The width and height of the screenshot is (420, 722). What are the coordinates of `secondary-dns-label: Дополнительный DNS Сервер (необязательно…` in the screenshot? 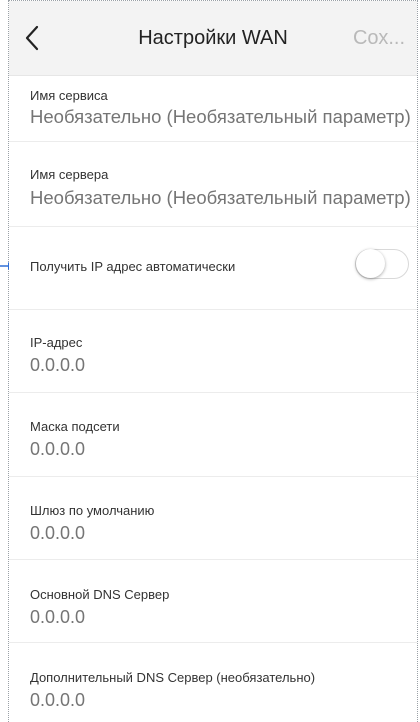 It's located at (173, 677).